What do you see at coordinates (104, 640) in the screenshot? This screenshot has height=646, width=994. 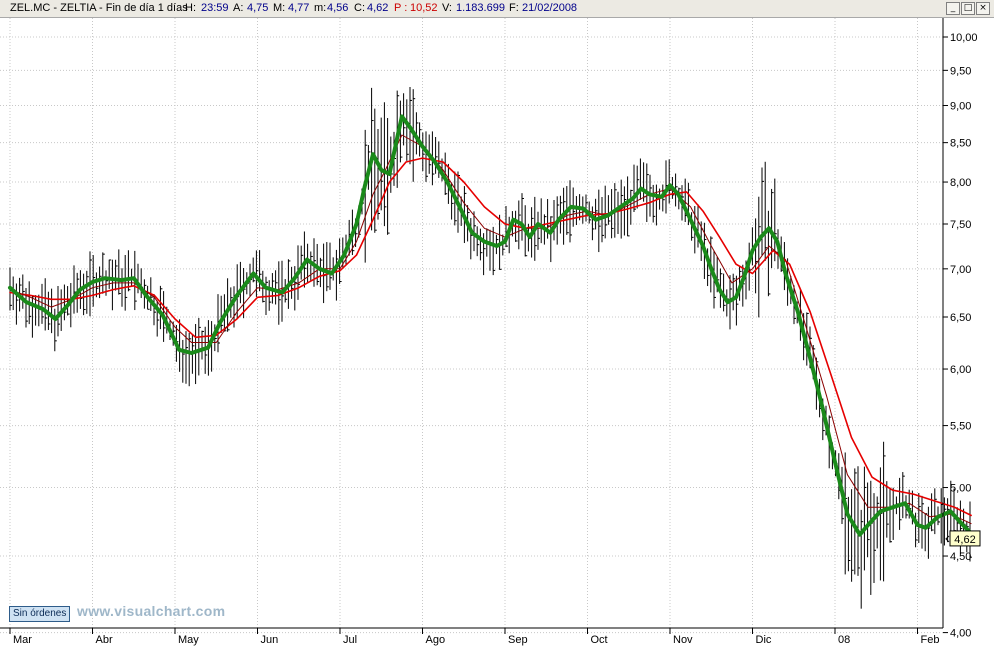 I see `x-tick-label: Abr` at bounding box center [104, 640].